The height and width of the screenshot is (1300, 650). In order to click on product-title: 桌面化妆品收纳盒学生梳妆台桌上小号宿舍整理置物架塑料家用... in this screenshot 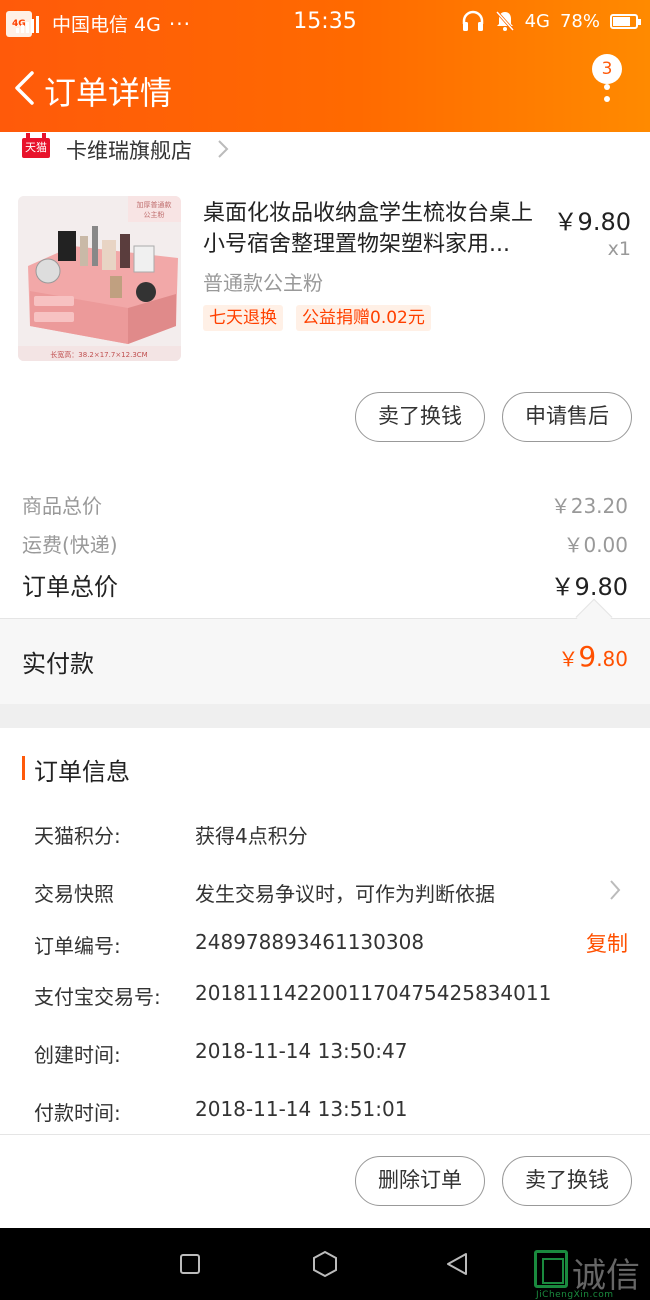, I will do `click(377, 229)`.